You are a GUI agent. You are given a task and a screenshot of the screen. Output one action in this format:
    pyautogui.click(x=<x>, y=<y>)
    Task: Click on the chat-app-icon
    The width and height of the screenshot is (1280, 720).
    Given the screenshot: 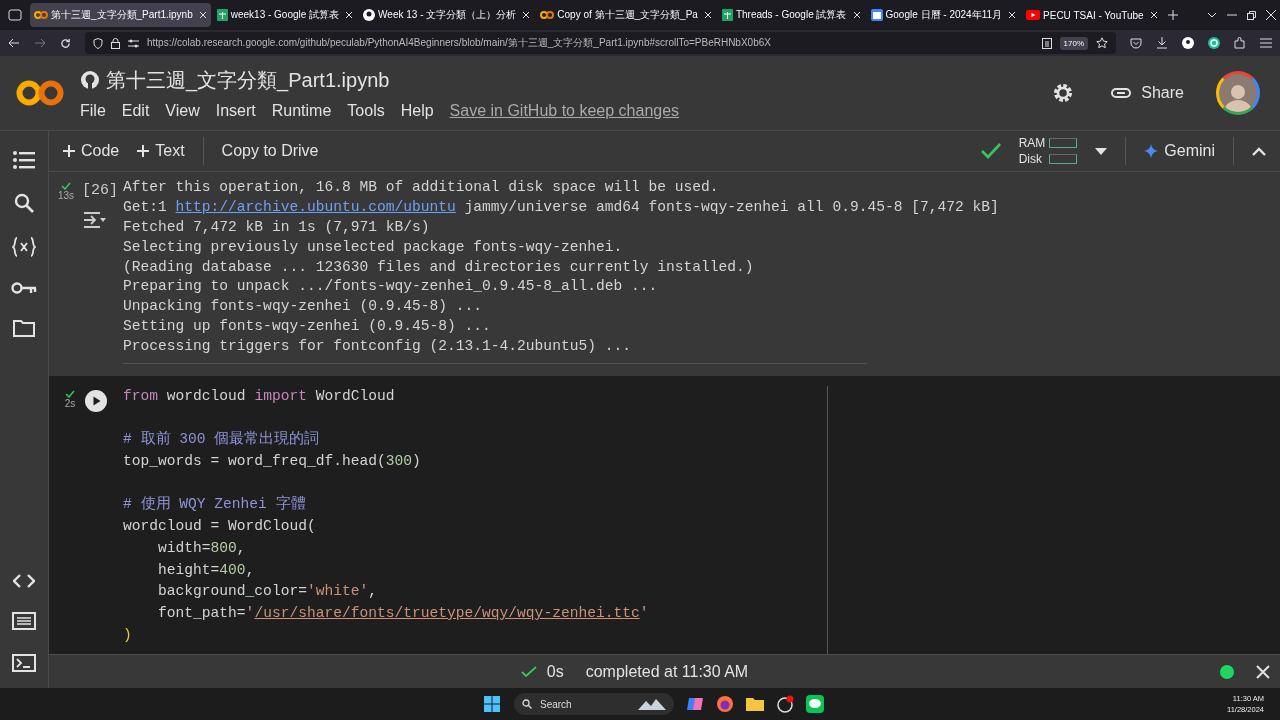 What is the action you would take?
    pyautogui.click(x=815, y=704)
    